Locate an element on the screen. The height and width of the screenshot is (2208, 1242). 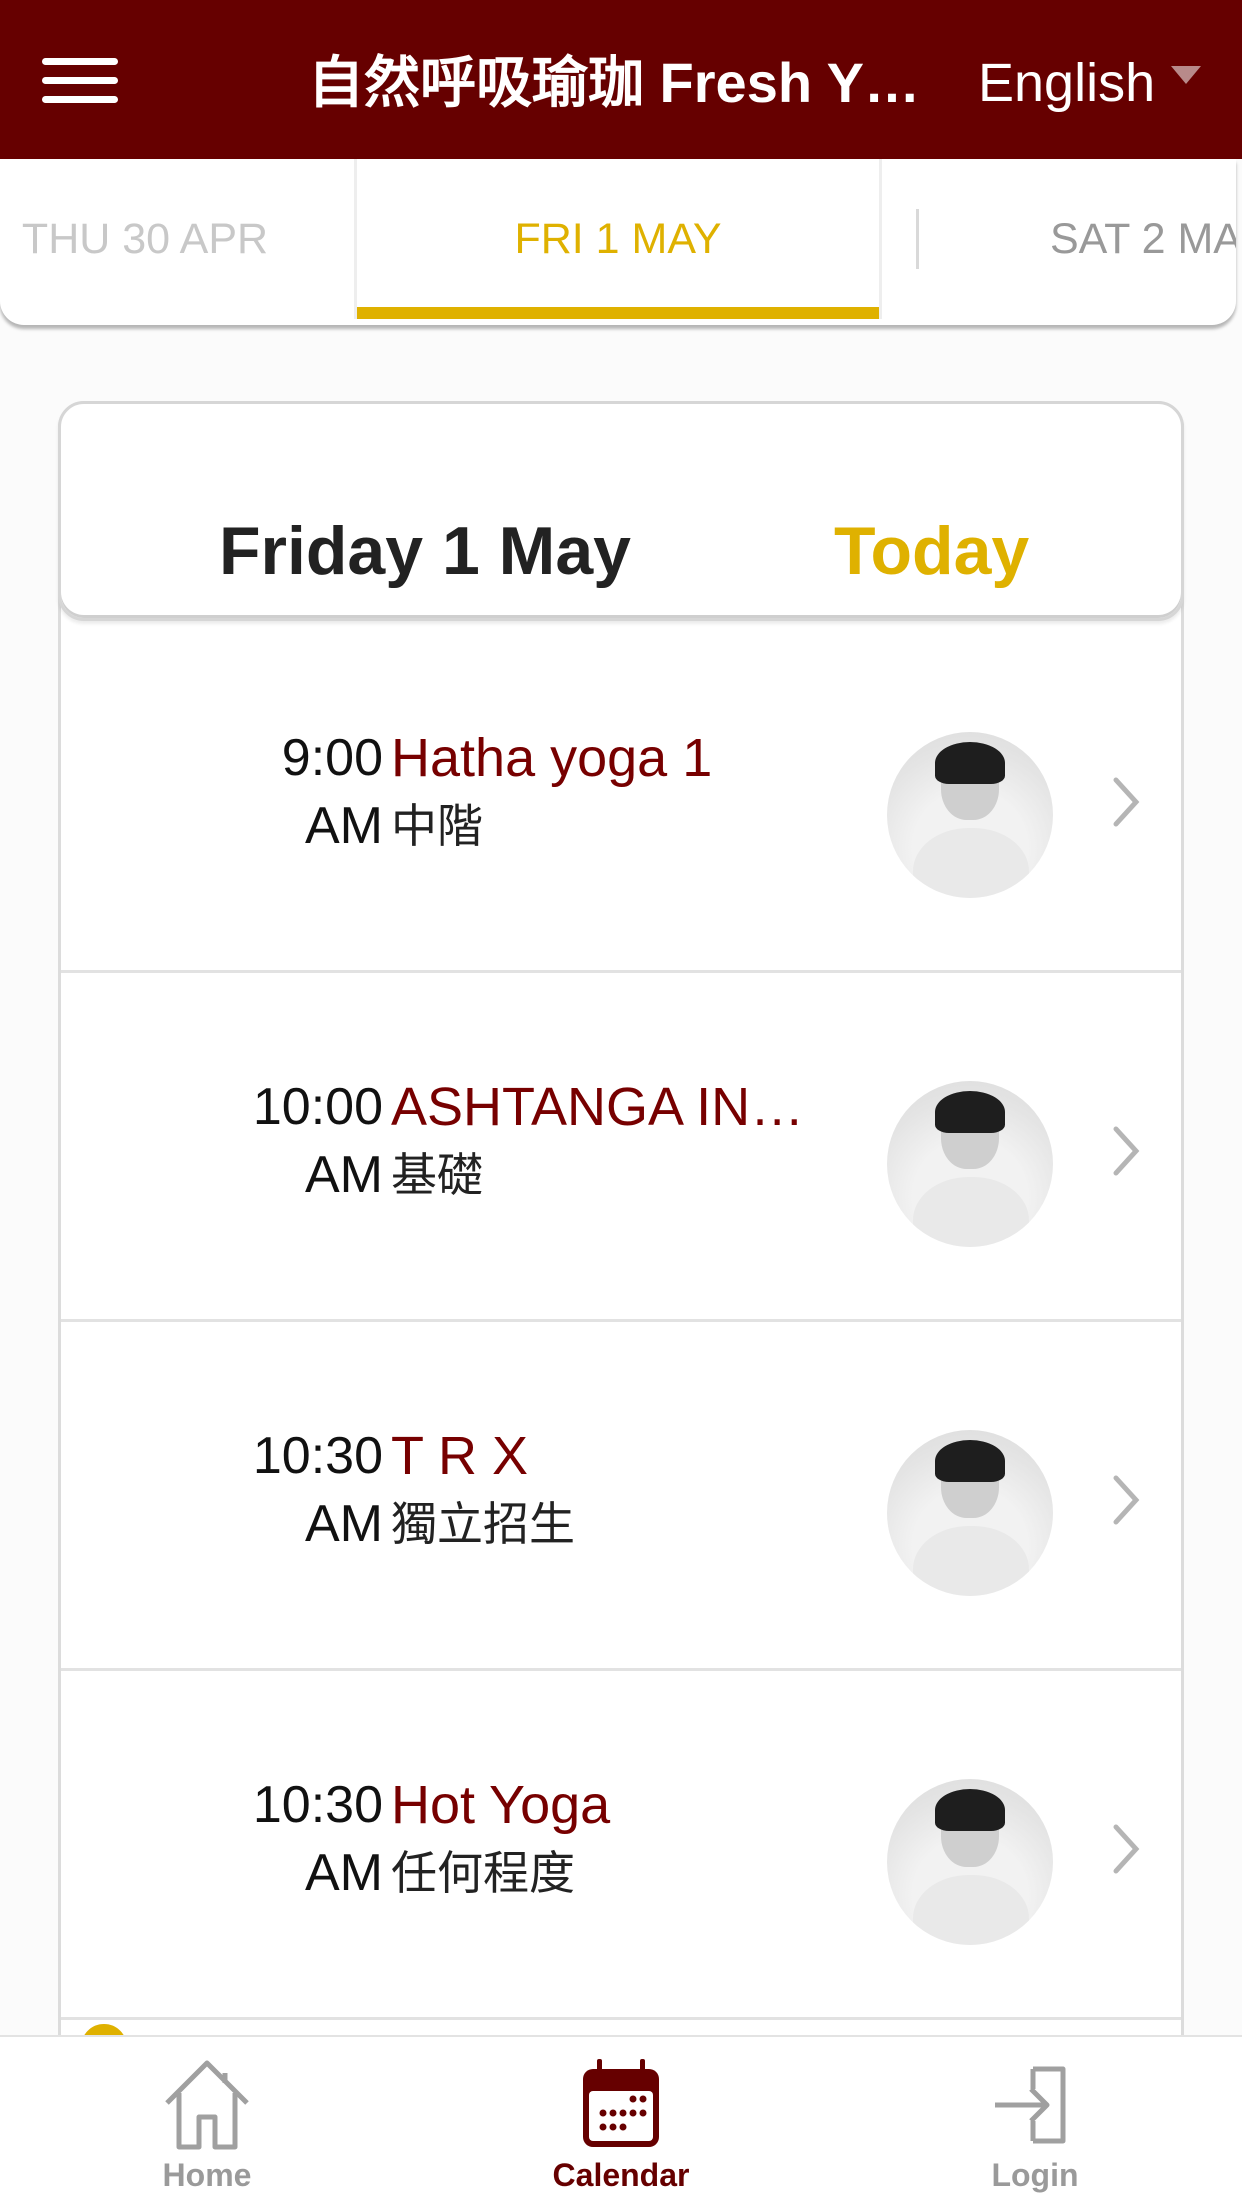
day-title: Friday 1 May is located at coordinates (425, 551).